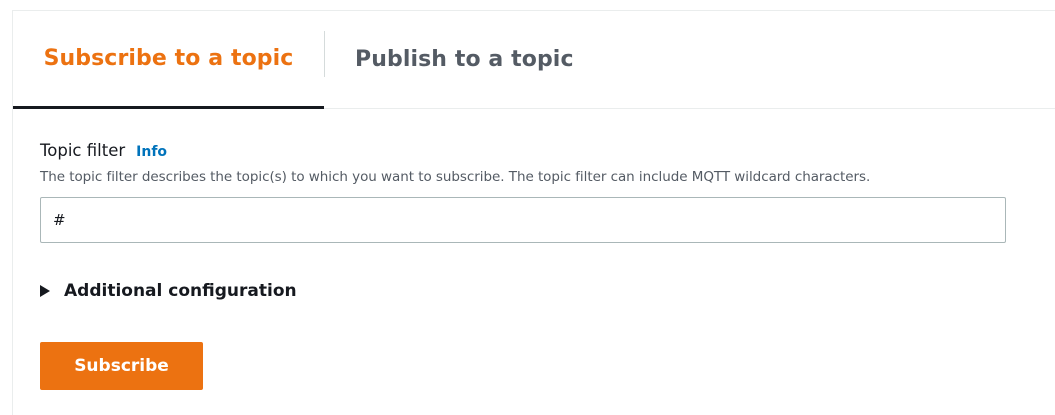  I want to click on tab-subscribe-label: Subscribe to a topic, so click(168, 58).